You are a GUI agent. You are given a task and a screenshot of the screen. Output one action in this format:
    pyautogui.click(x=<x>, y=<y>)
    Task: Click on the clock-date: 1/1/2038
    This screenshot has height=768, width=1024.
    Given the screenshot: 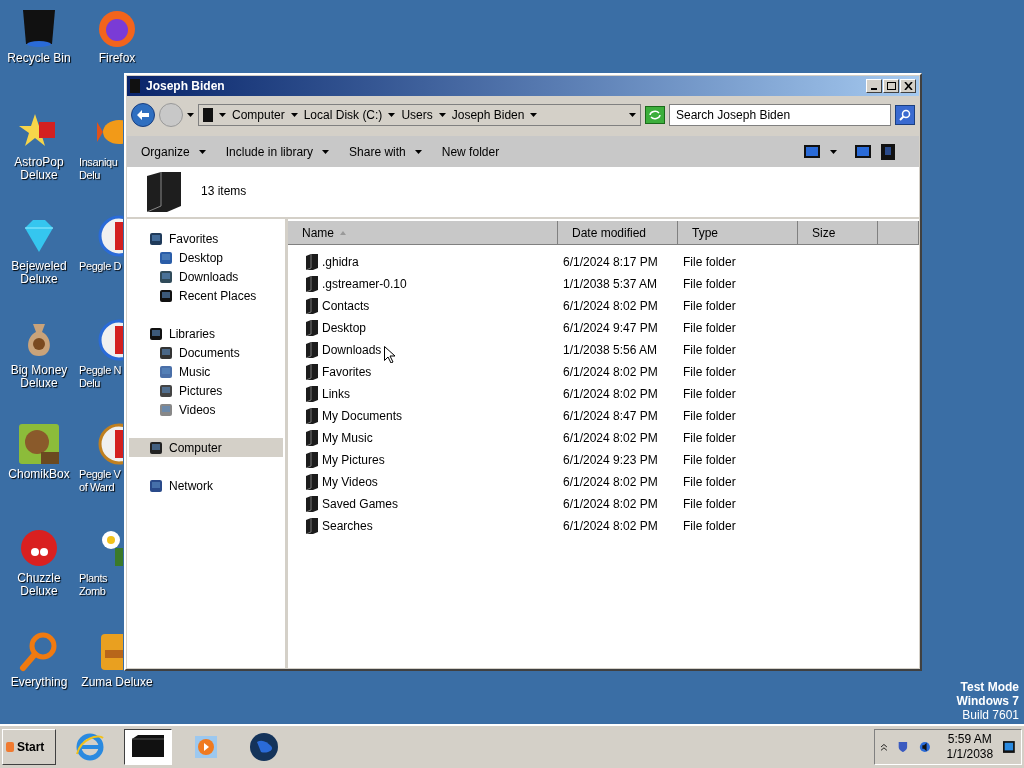 What is the action you would take?
    pyautogui.click(x=970, y=754)
    